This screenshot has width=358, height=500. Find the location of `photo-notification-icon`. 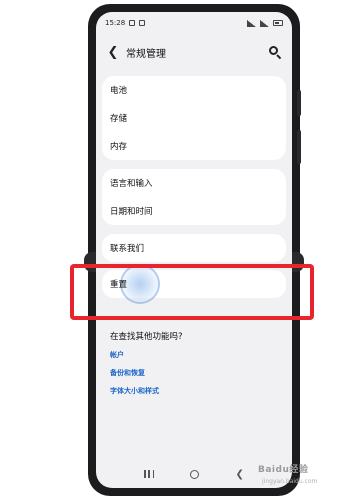

photo-notification-icon is located at coordinates (132, 23).